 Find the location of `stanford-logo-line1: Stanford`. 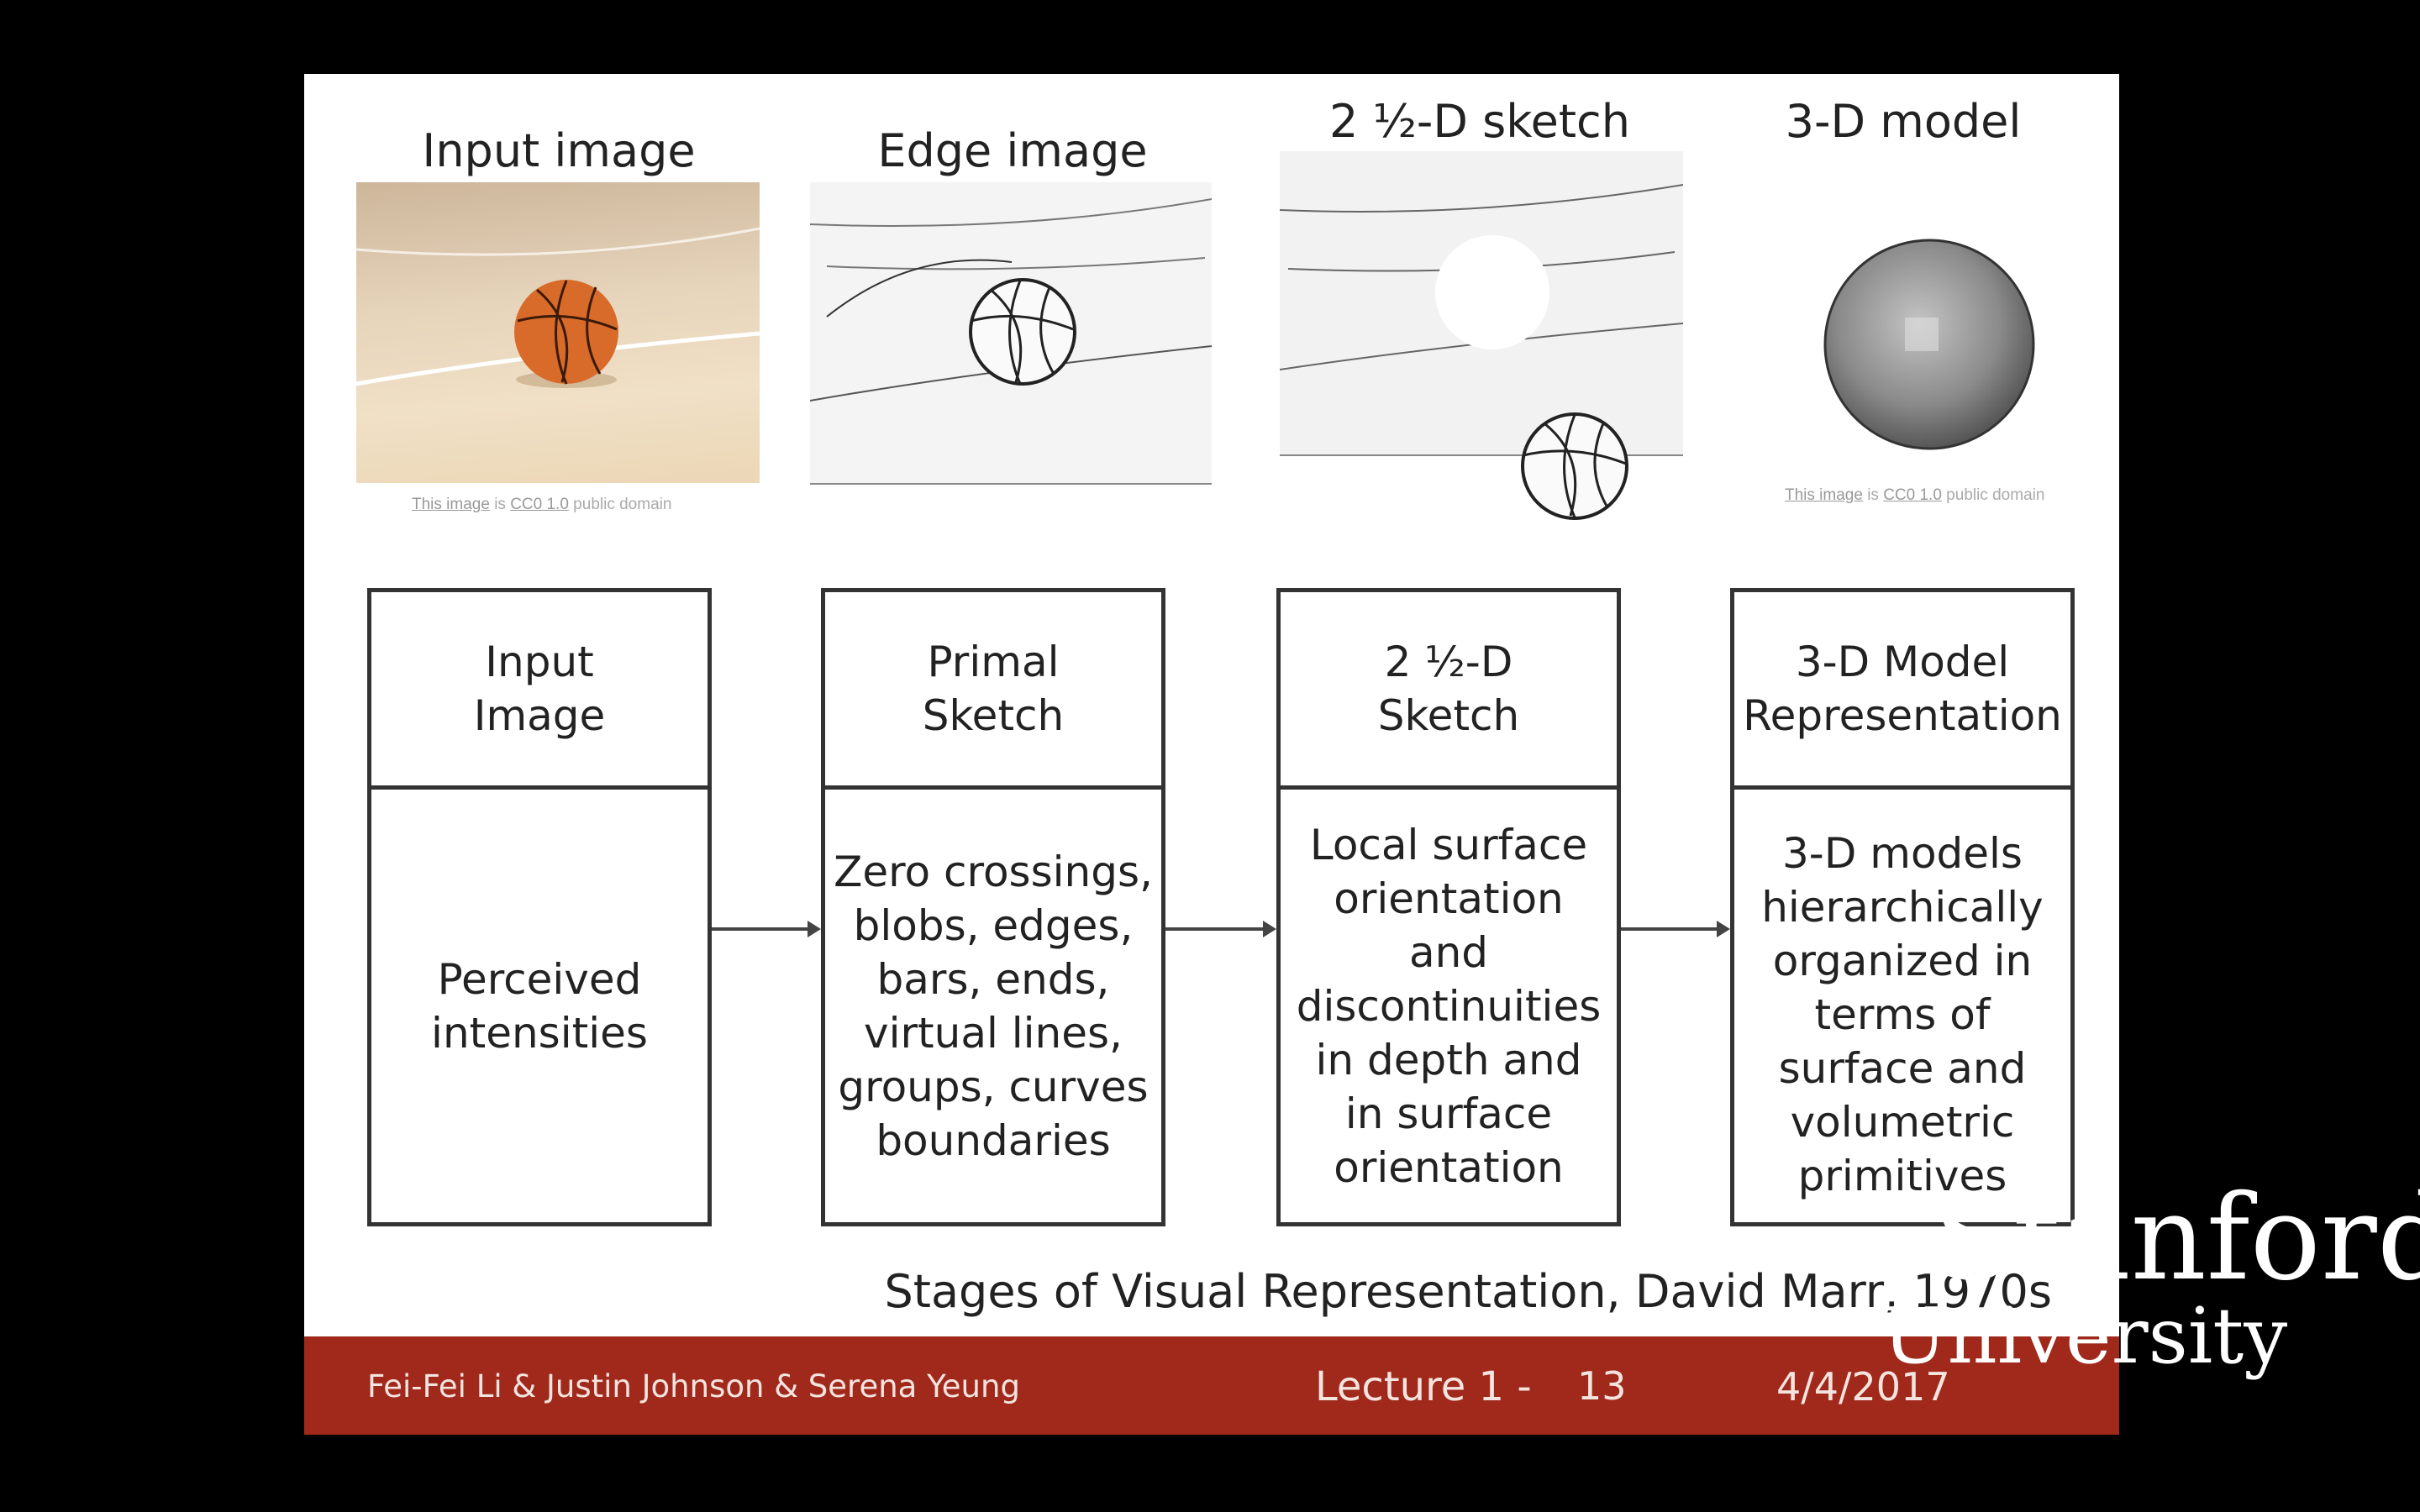

stanford-logo-line1: Stanford is located at coordinates (2176, 1238).